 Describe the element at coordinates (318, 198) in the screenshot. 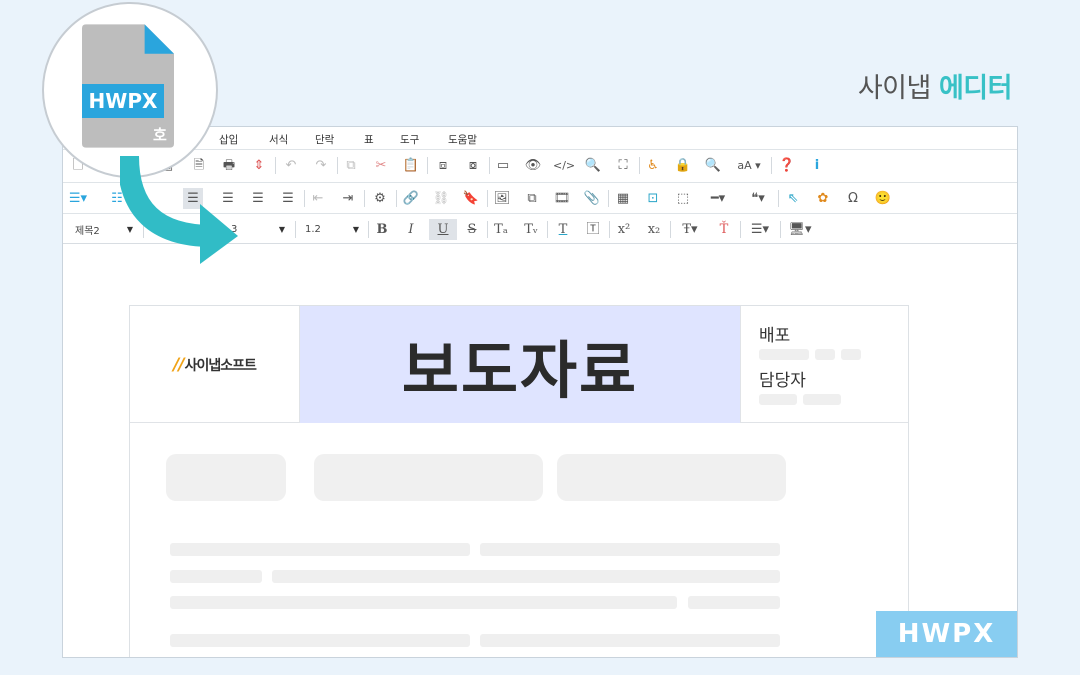

I see `outdent-icon: ⇤` at that location.